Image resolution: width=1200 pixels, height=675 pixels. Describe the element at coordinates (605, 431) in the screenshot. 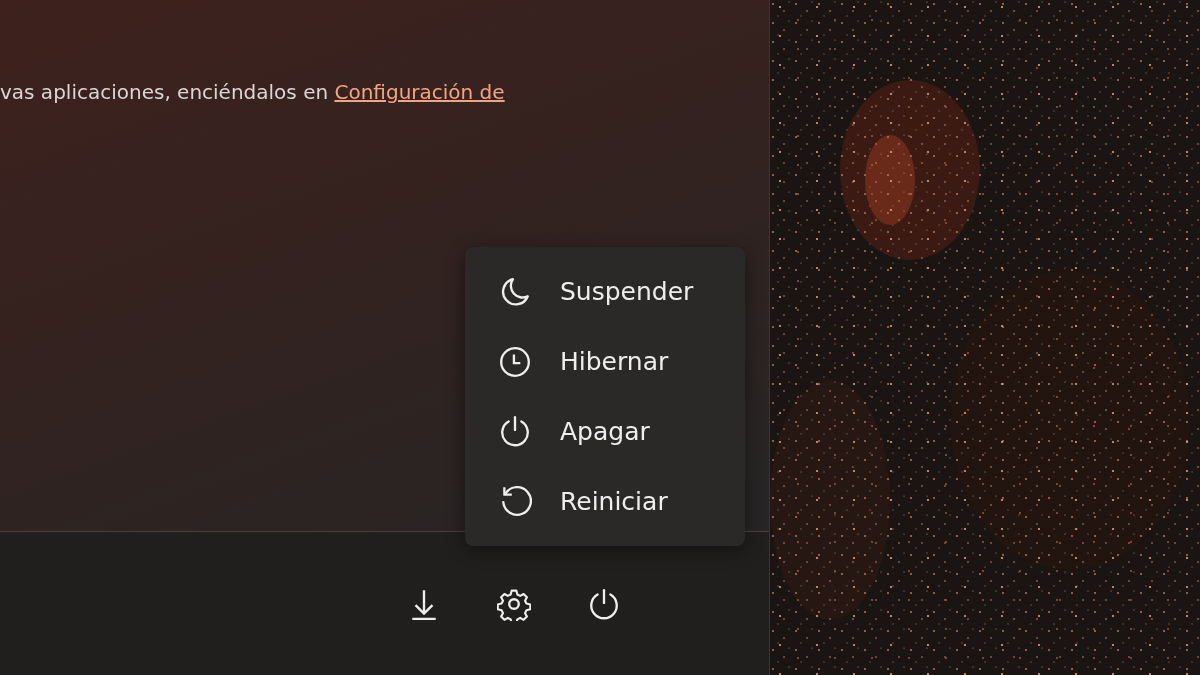

I see `menu-item: Apagar` at that location.